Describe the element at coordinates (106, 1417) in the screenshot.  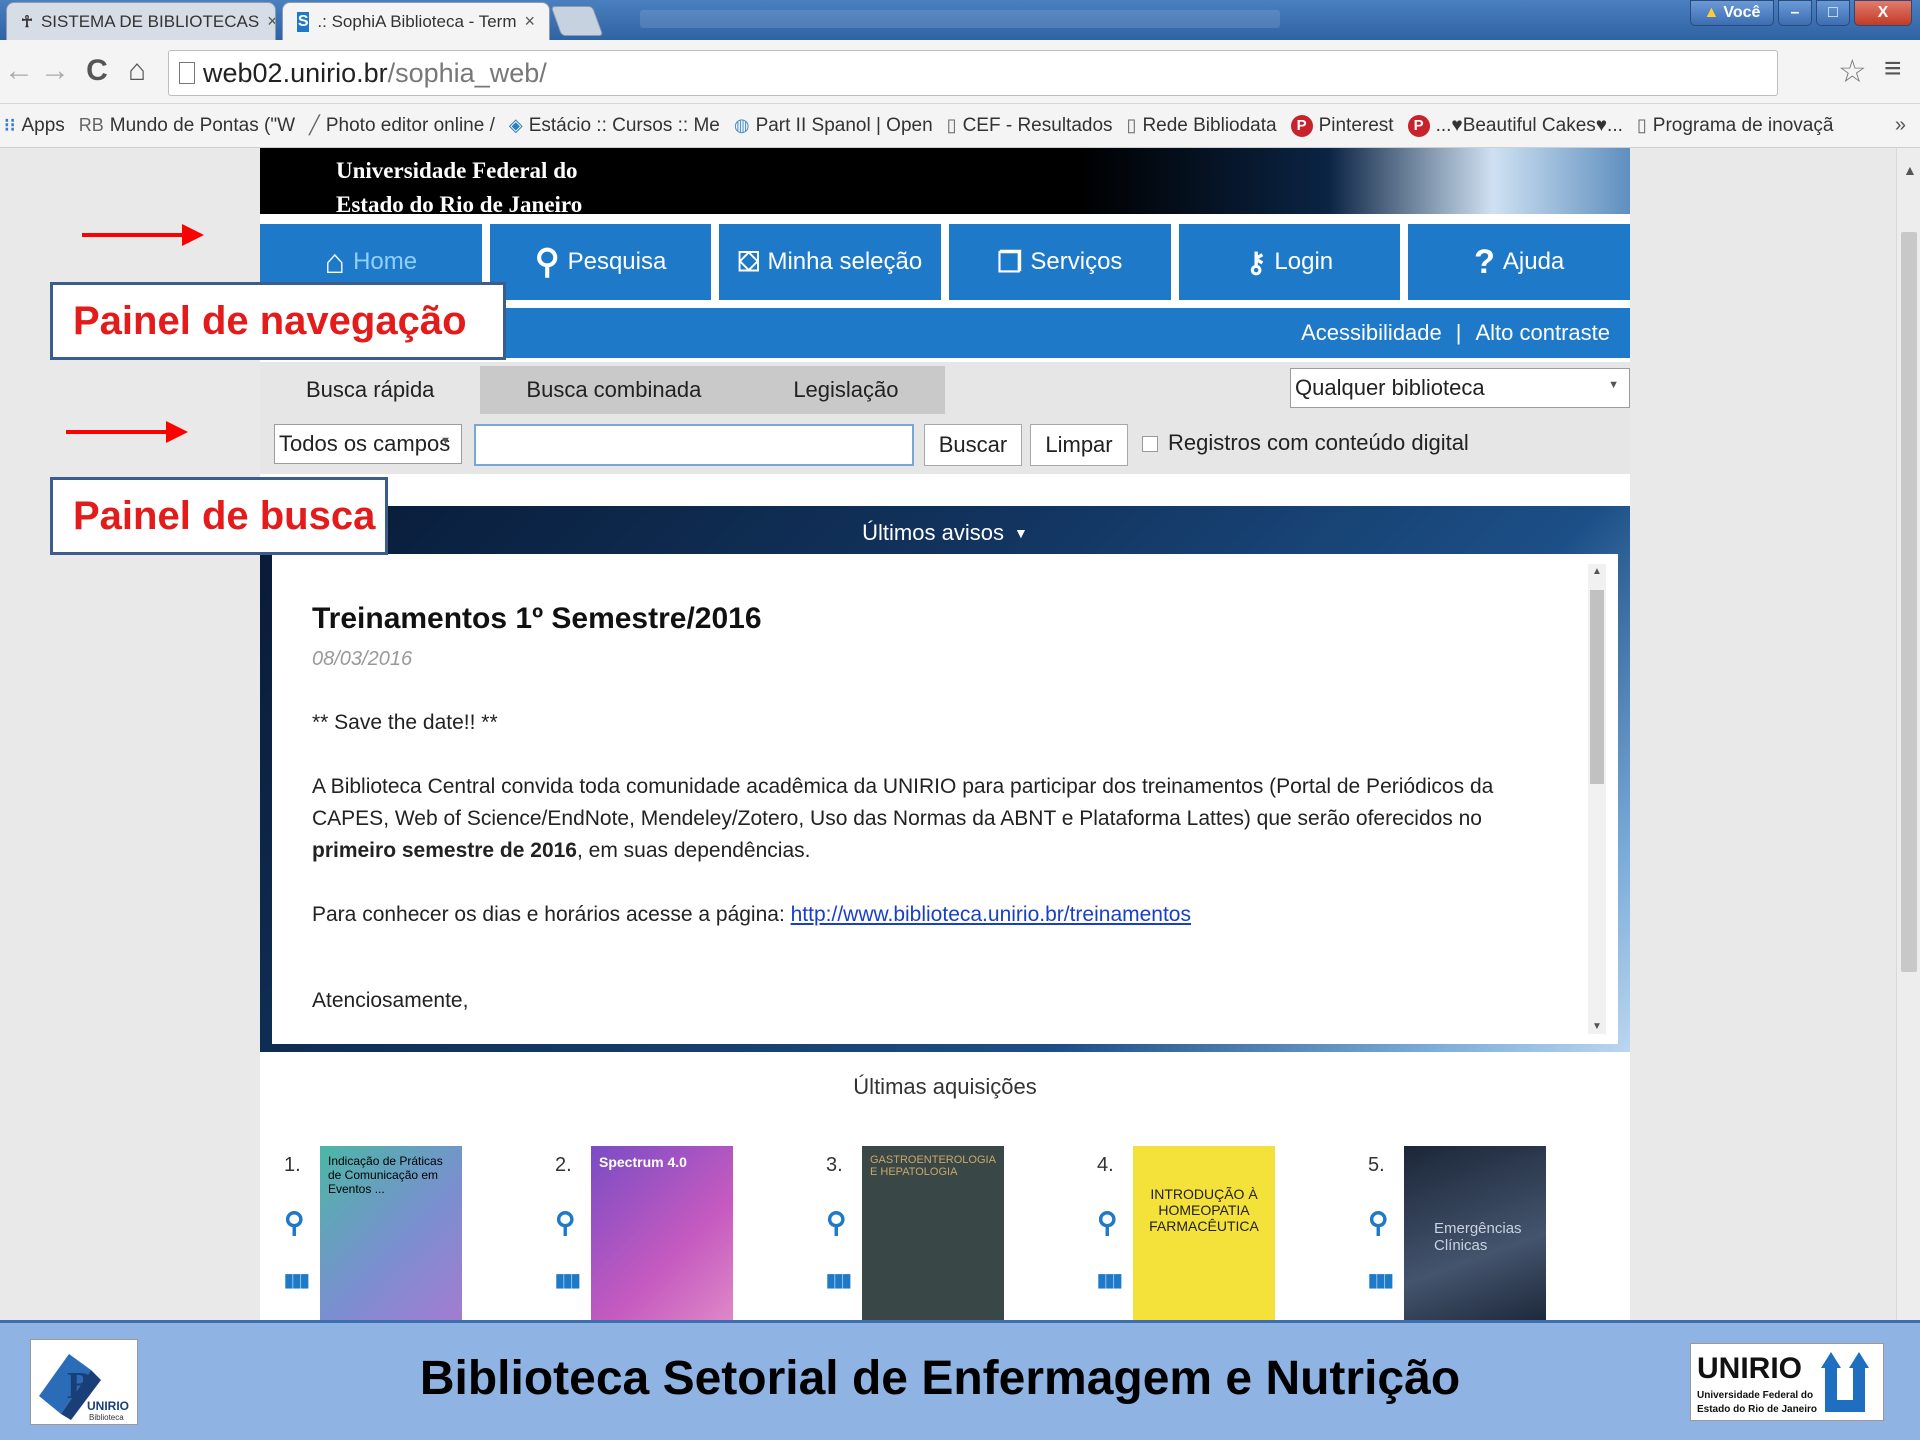
I see `logo-biblioteca-text: Biblioteca` at that location.